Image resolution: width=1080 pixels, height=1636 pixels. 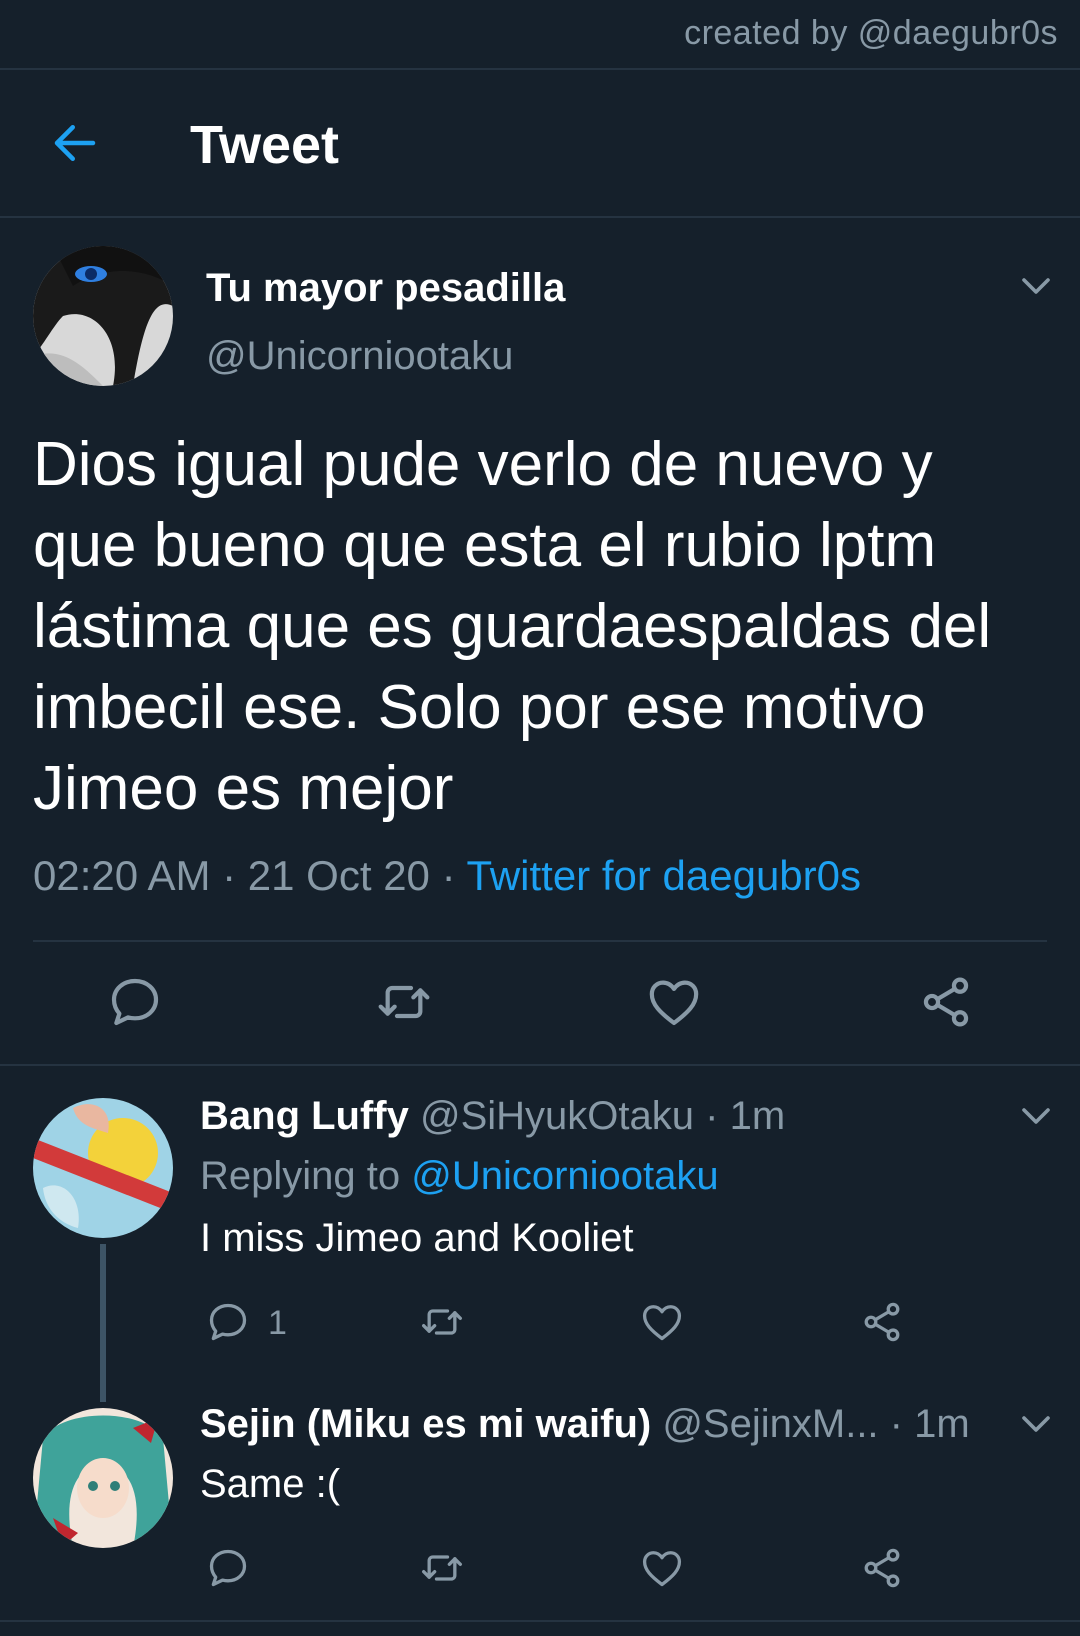 What do you see at coordinates (122, 875) in the screenshot?
I see `tweet-time: 02:20 AM` at bounding box center [122, 875].